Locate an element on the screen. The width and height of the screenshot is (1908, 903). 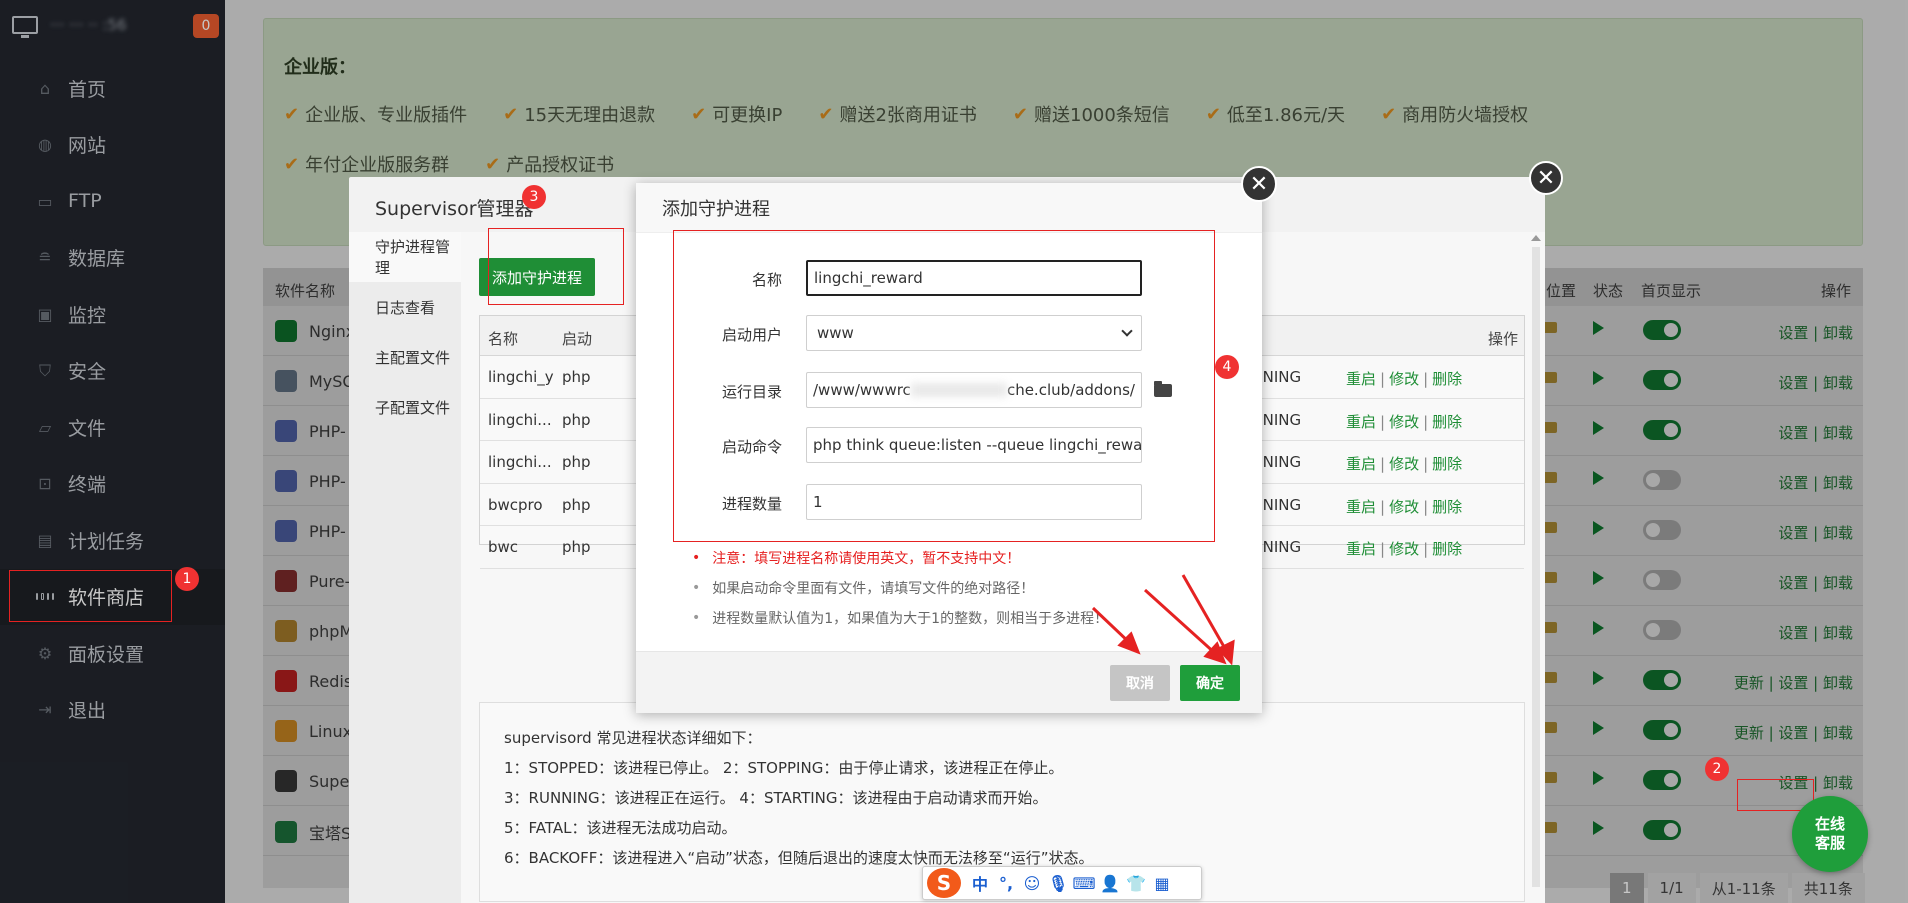
skin-icon: 👕 is located at coordinates (1136, 883).